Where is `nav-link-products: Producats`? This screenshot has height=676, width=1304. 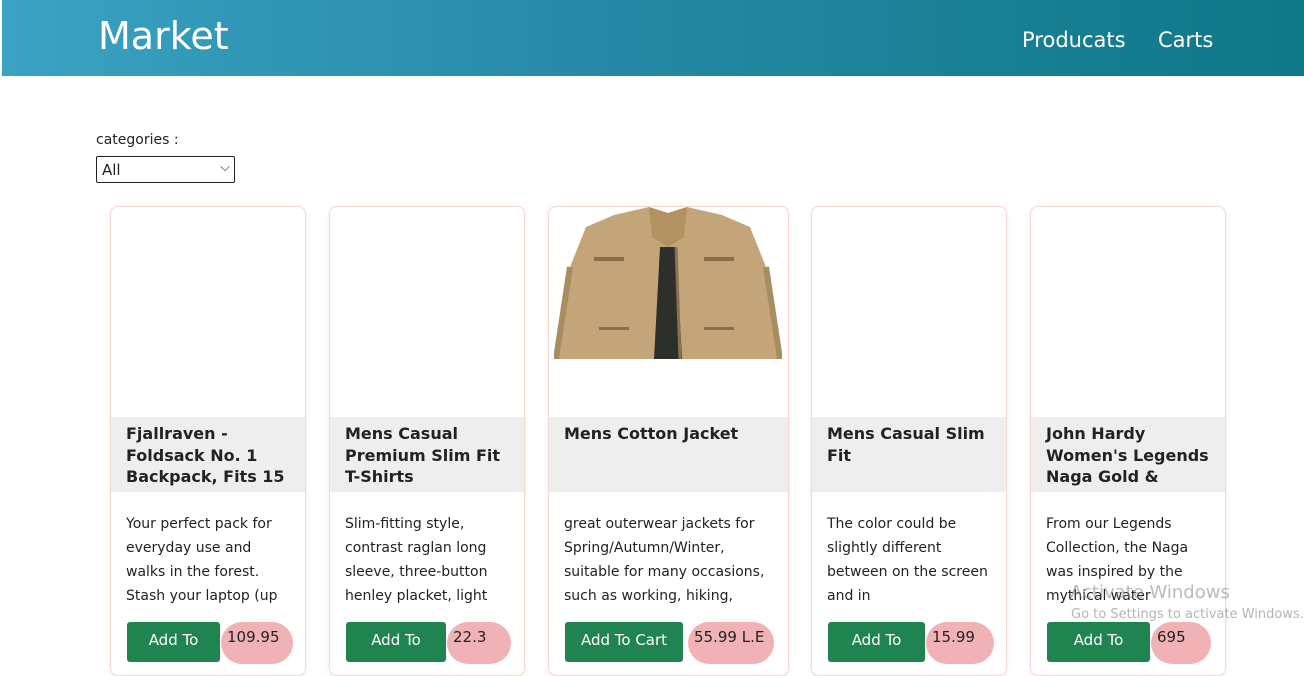 nav-link-products: Producats is located at coordinates (1074, 40).